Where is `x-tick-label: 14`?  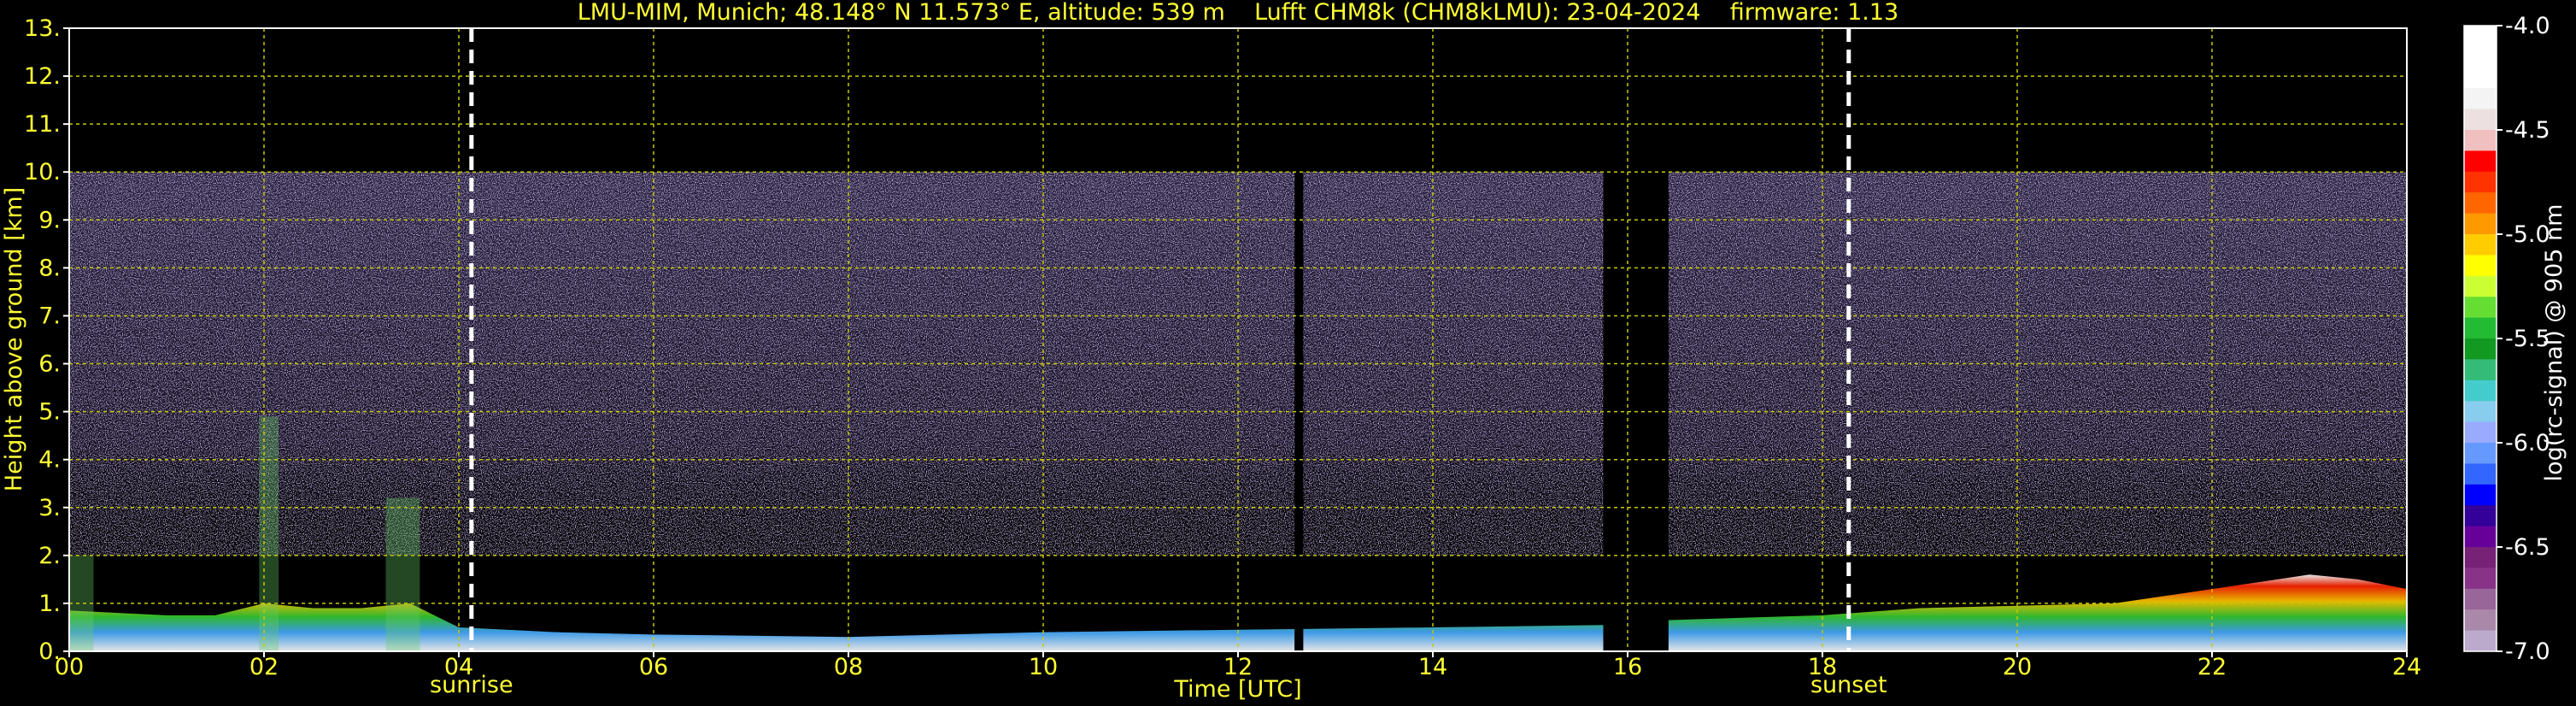
x-tick-label: 14 is located at coordinates (1432, 667).